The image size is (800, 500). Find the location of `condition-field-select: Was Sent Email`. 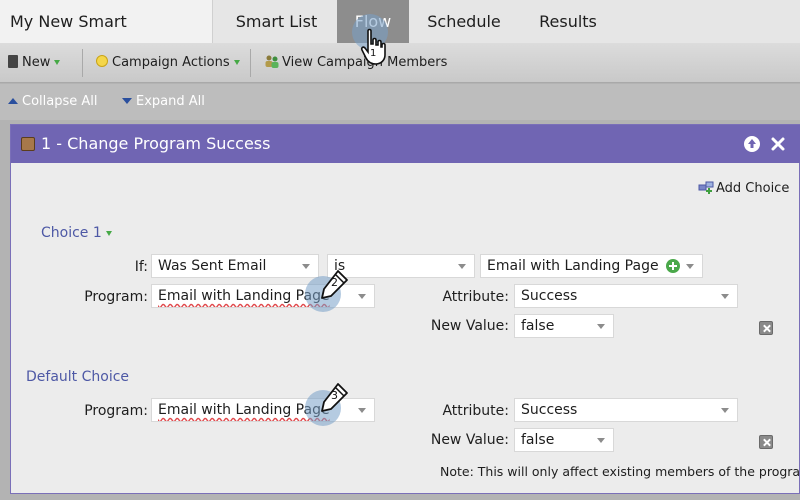

condition-field-select: Was Sent Email is located at coordinates (235, 266).